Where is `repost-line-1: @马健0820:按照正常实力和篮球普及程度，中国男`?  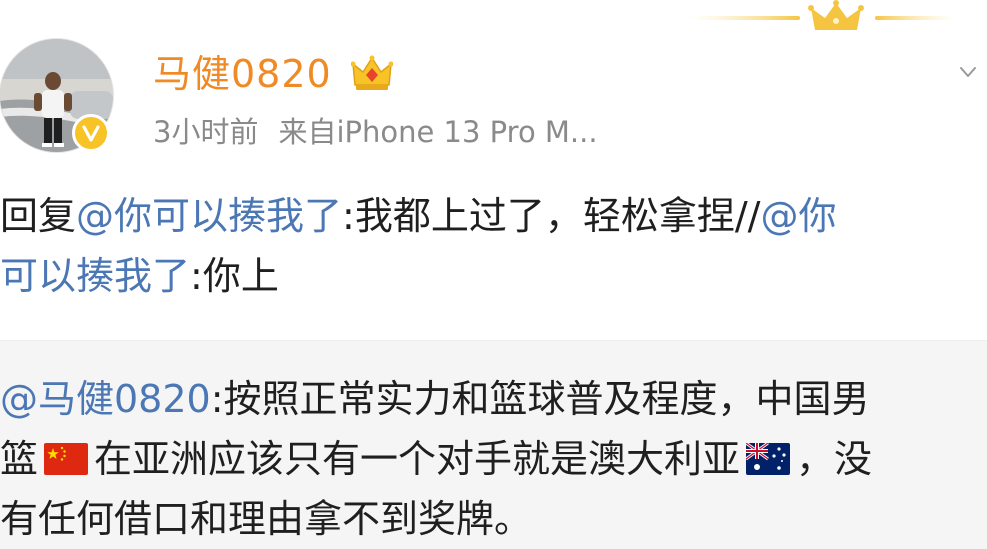 repost-line-1: @马健0820:按照正常实力和篮球普及程度，中国男 is located at coordinates (435, 399).